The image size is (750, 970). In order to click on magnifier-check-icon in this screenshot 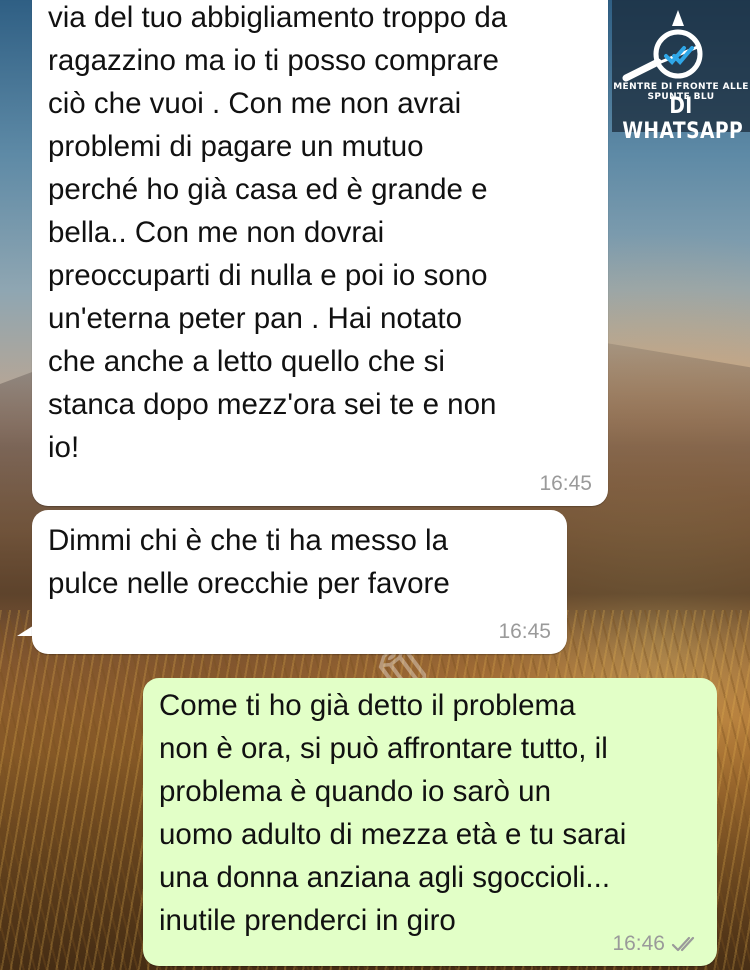, I will do `click(662, 46)`.